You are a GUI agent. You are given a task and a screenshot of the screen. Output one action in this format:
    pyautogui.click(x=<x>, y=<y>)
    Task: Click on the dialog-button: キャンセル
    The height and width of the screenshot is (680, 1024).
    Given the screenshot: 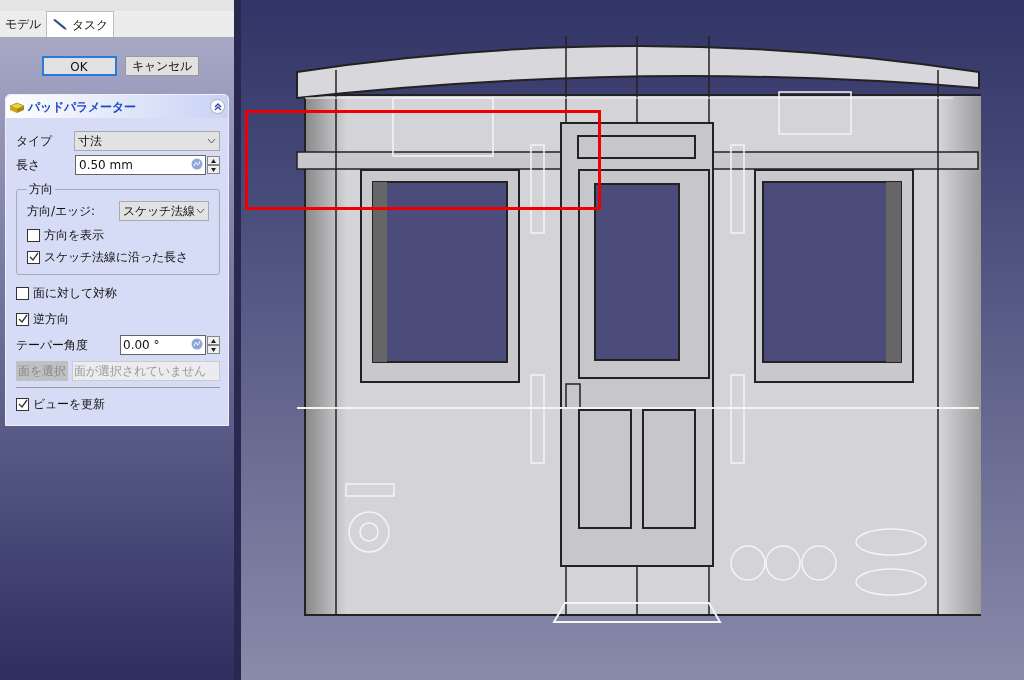 What is the action you would take?
    pyautogui.click(x=161, y=66)
    